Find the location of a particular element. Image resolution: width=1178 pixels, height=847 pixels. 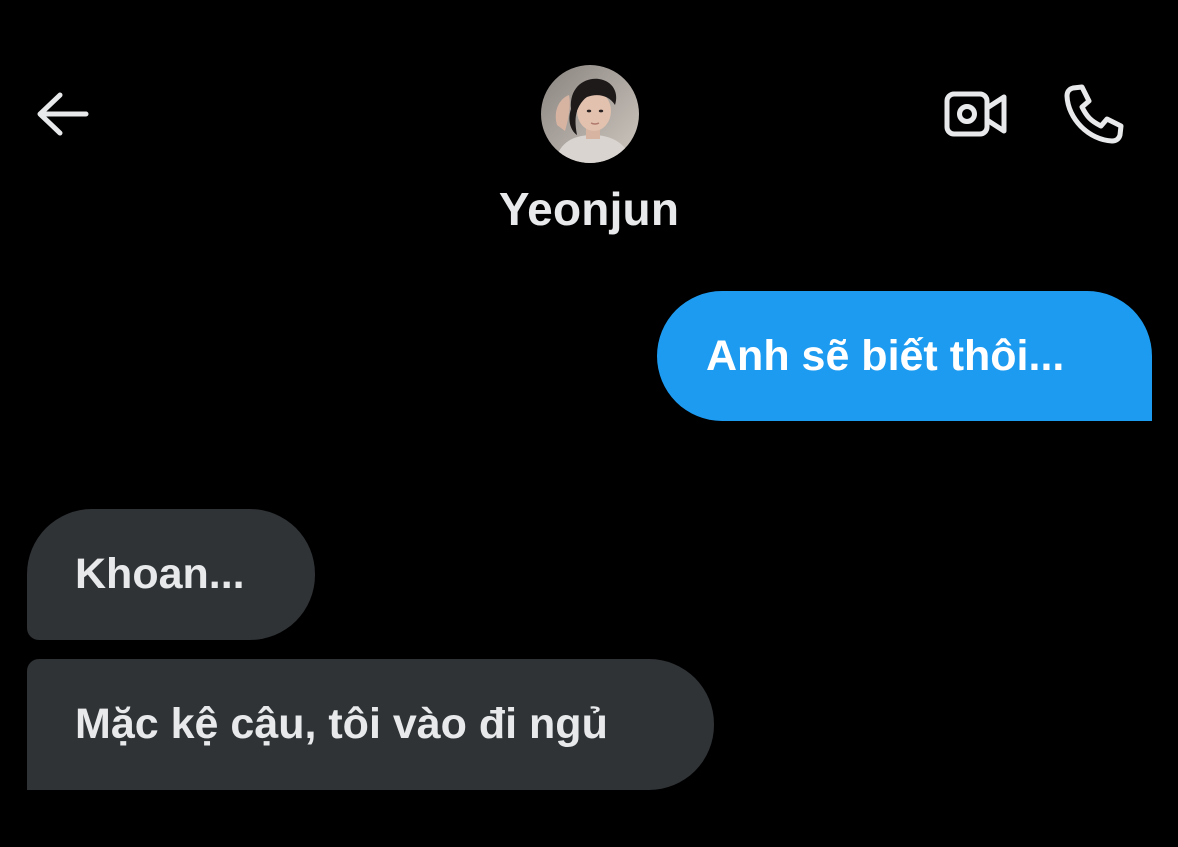

arrow-left-icon is located at coordinates (63, 114).